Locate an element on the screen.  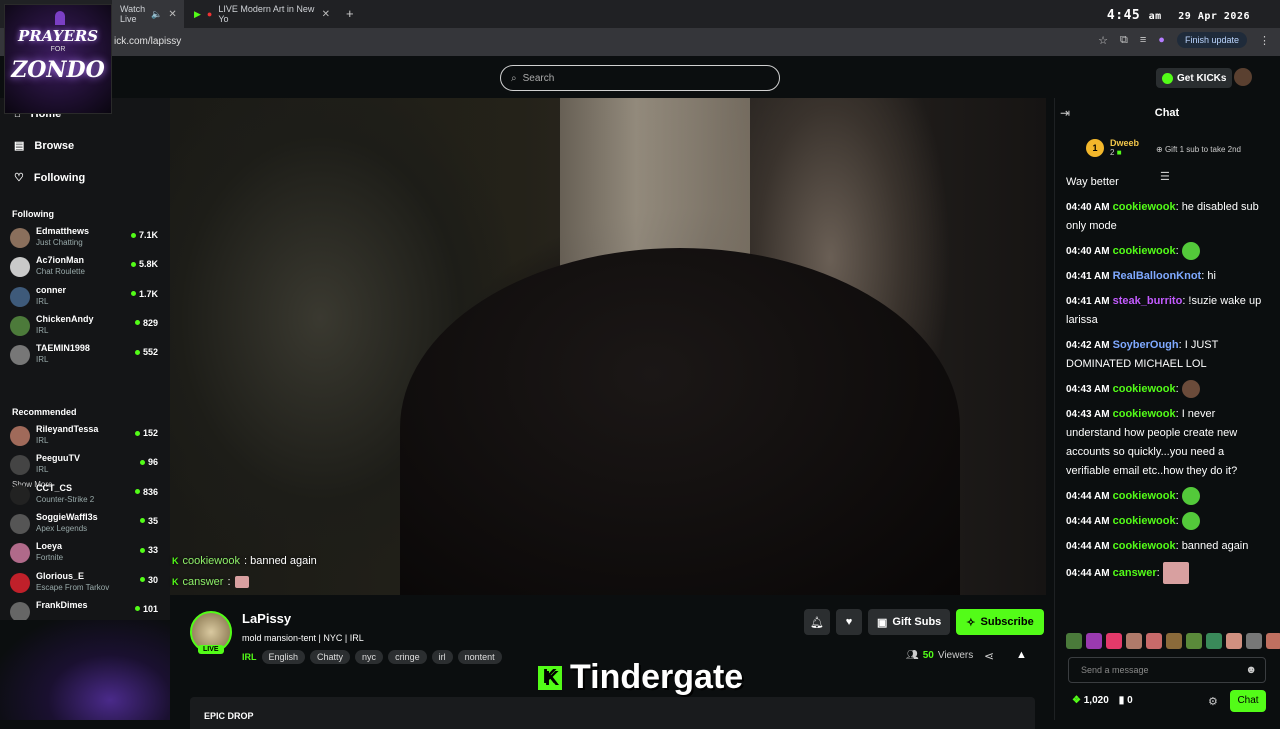
sidebar-channel-item: ChickenAndy IRL 829 is located at coordinates (86, 327).